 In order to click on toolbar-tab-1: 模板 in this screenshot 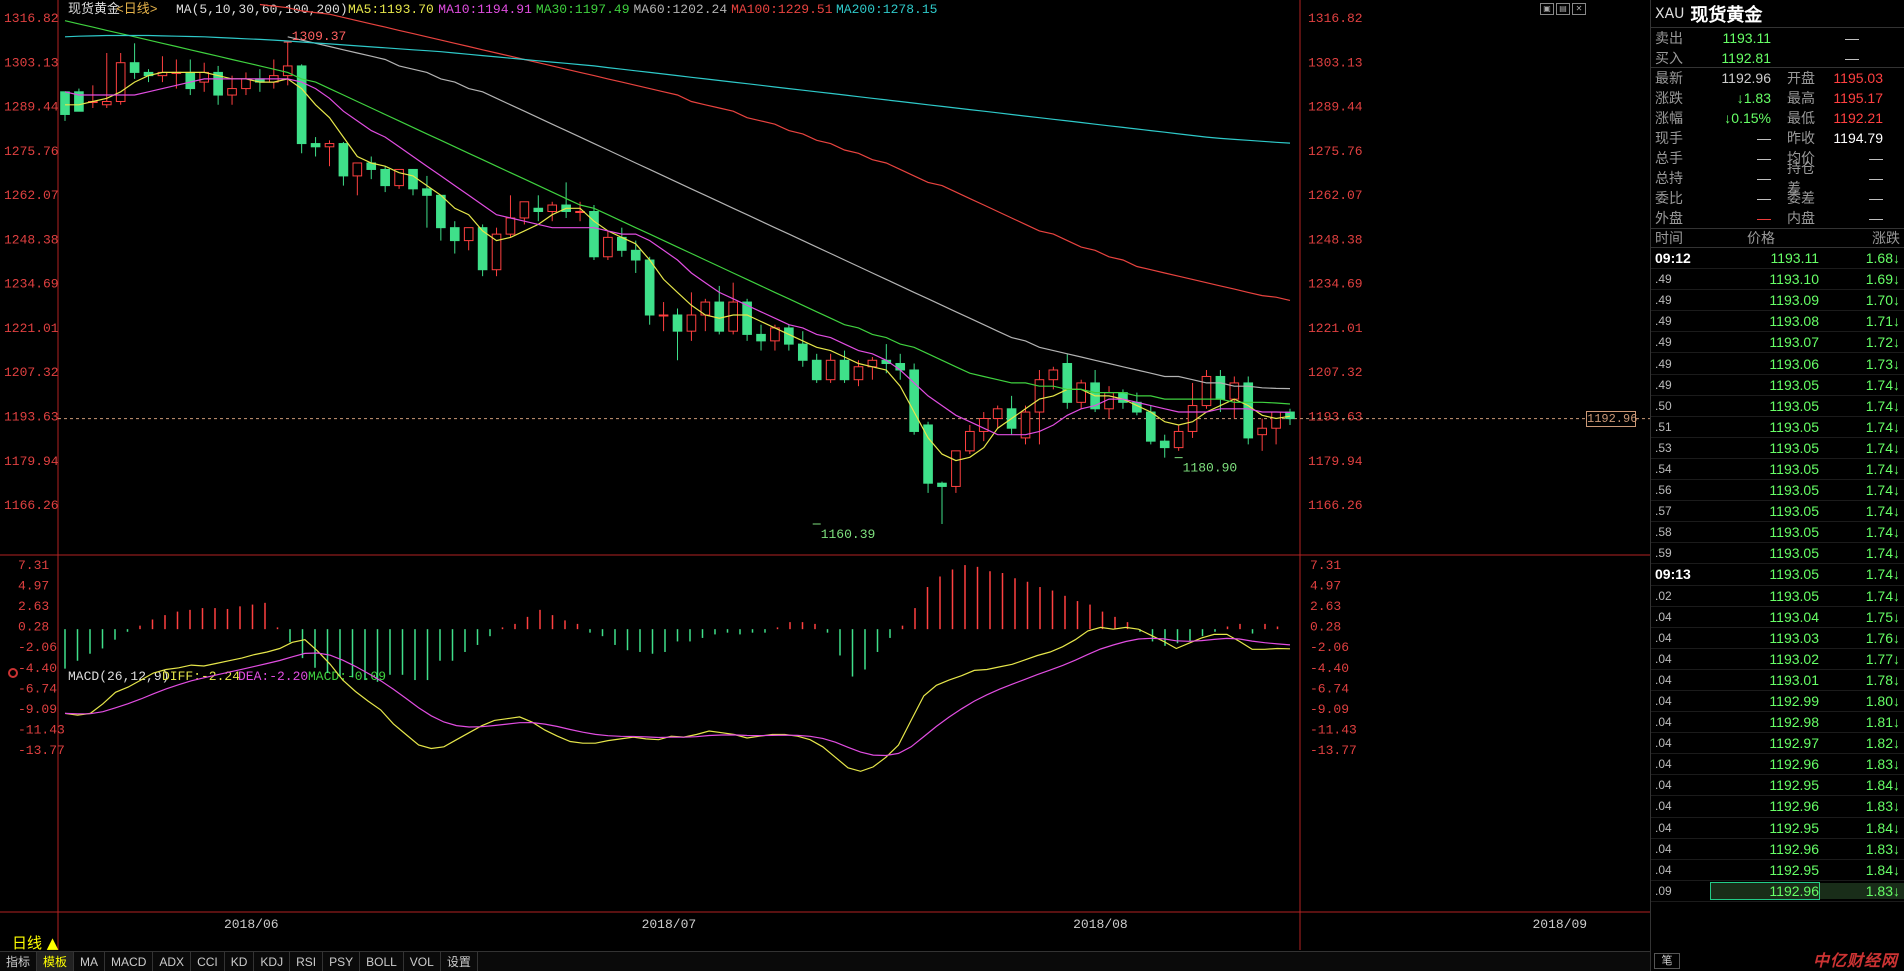, I will do `click(56, 961)`.